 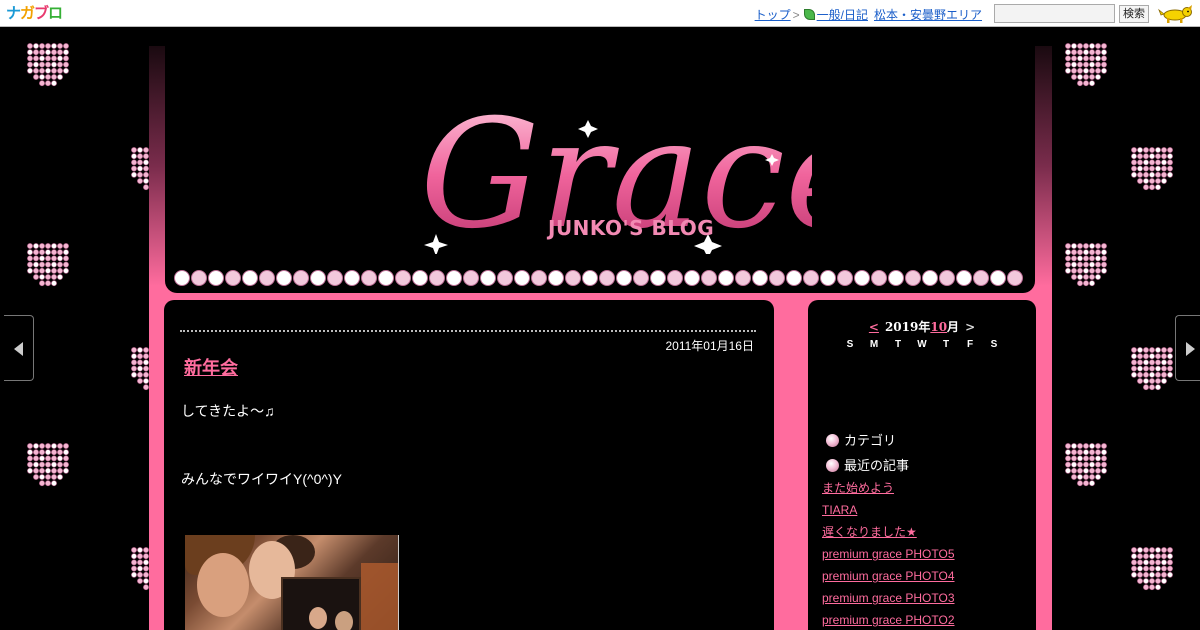 I want to click on recent-article-link: premium grace PHOTO5, so click(x=922, y=557).